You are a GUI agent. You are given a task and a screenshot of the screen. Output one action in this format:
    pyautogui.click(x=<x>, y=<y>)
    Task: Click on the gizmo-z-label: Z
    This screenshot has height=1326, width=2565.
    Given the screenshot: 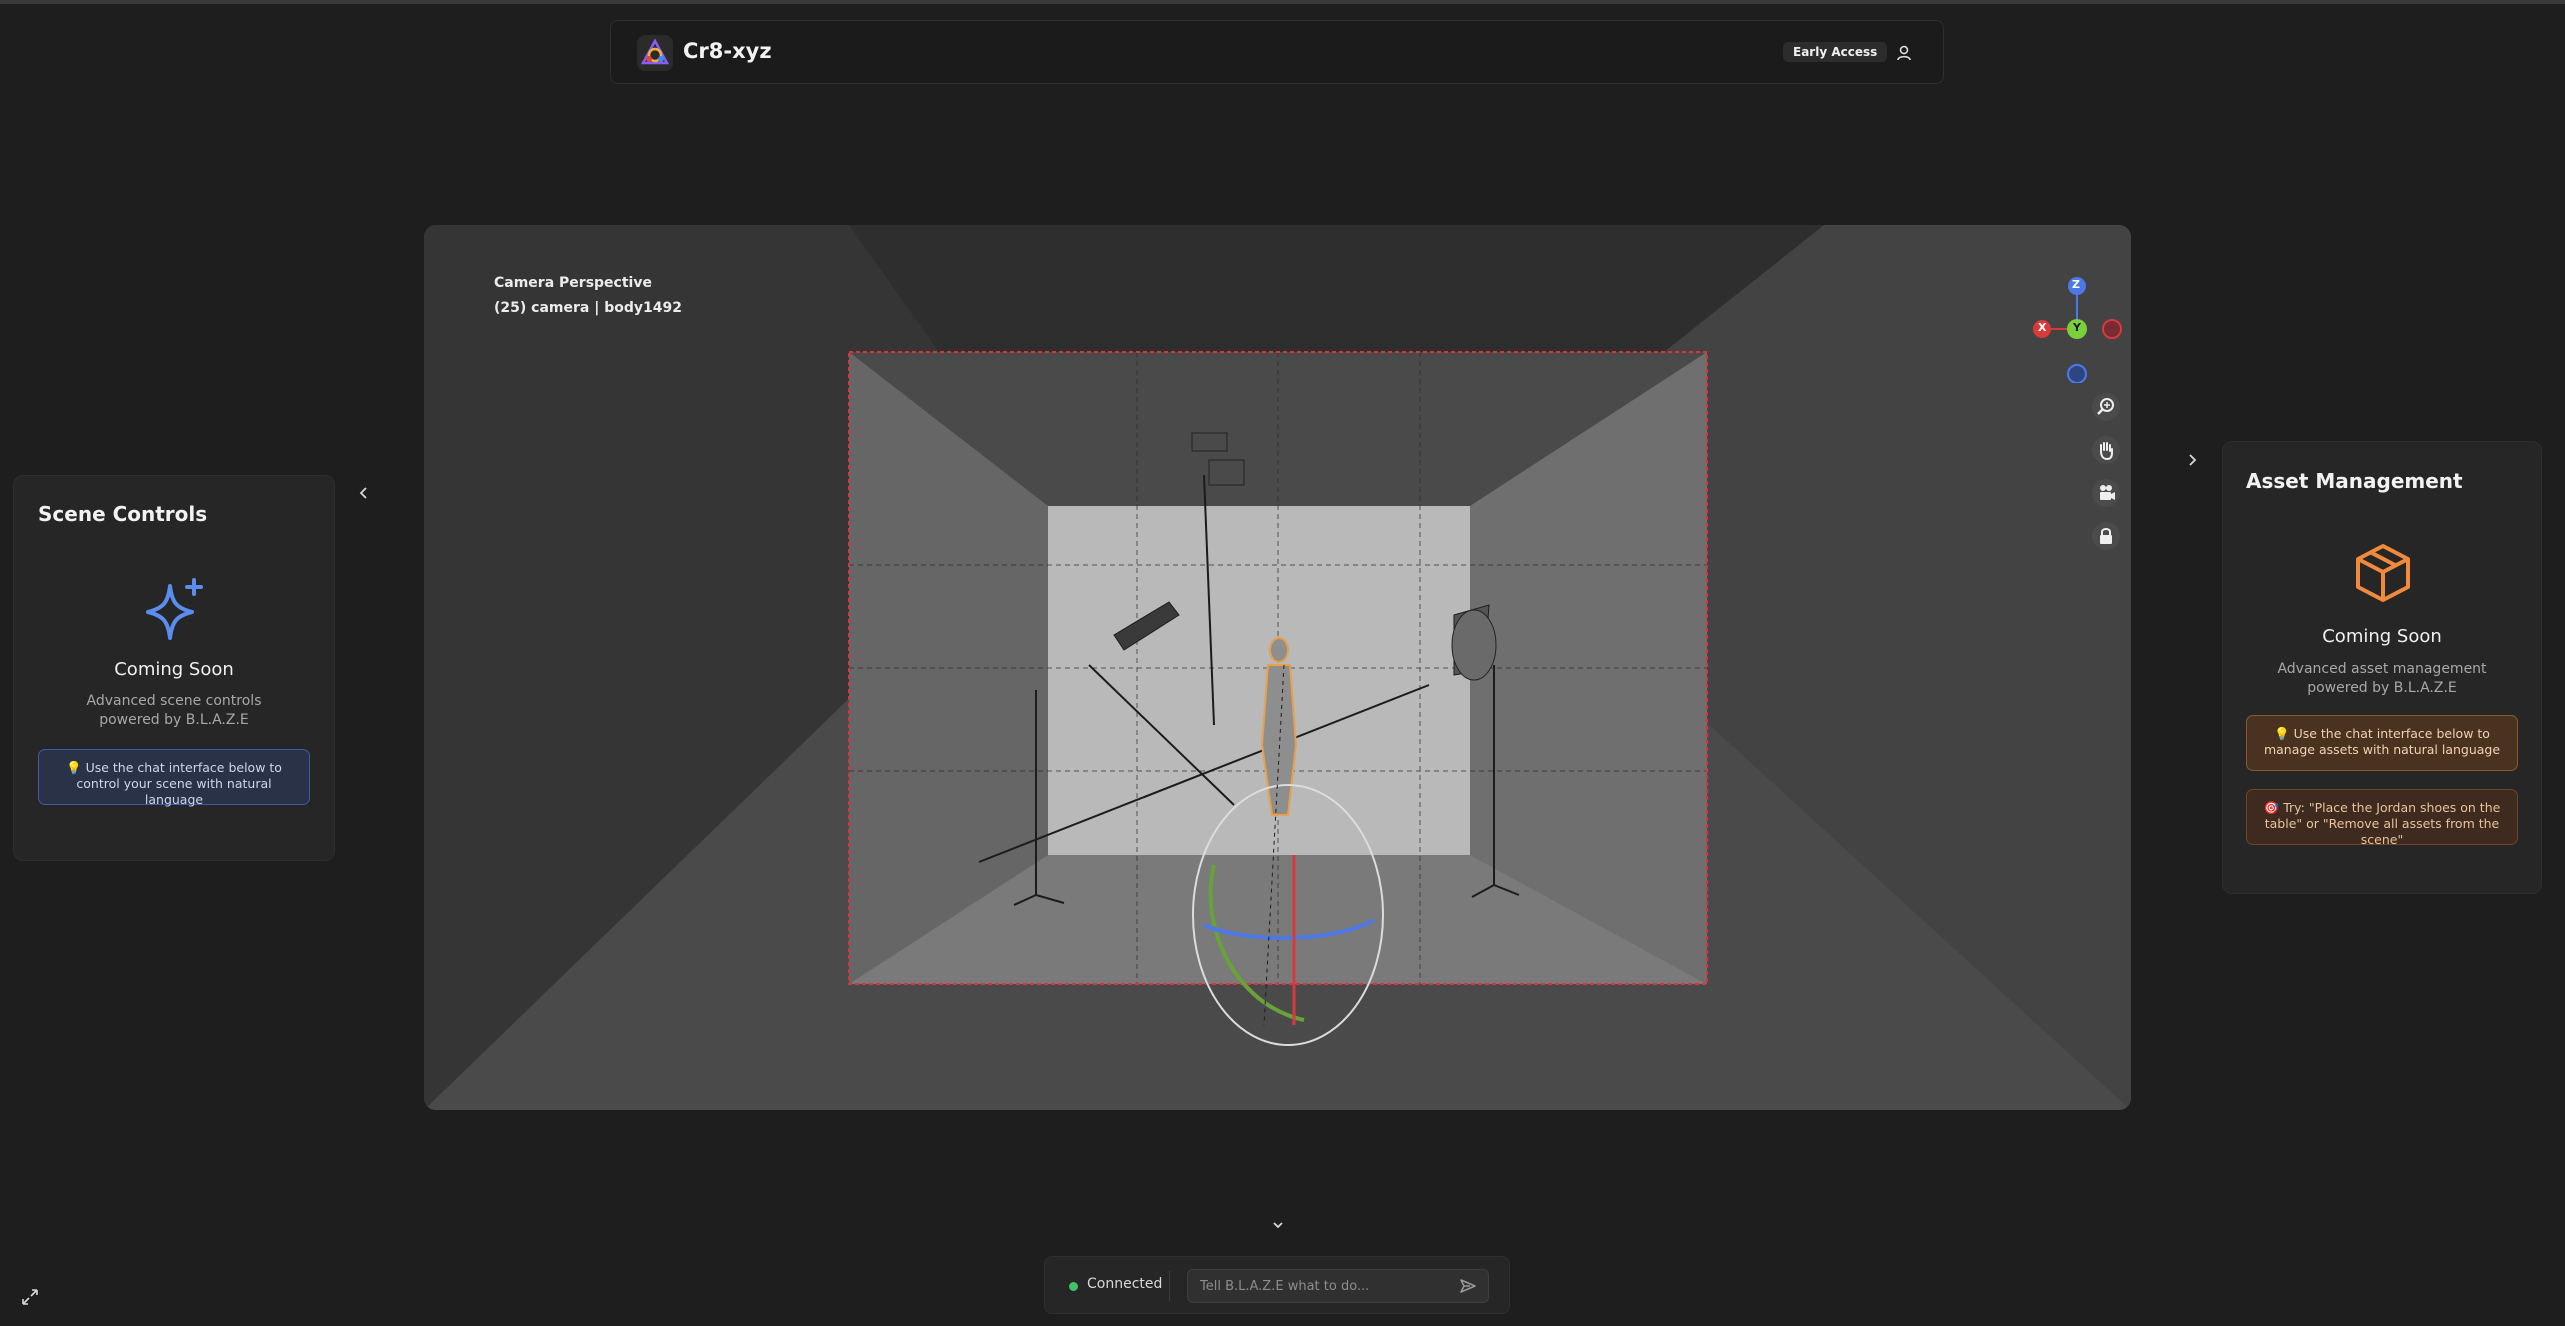 What is the action you would take?
    pyautogui.click(x=2076, y=284)
    